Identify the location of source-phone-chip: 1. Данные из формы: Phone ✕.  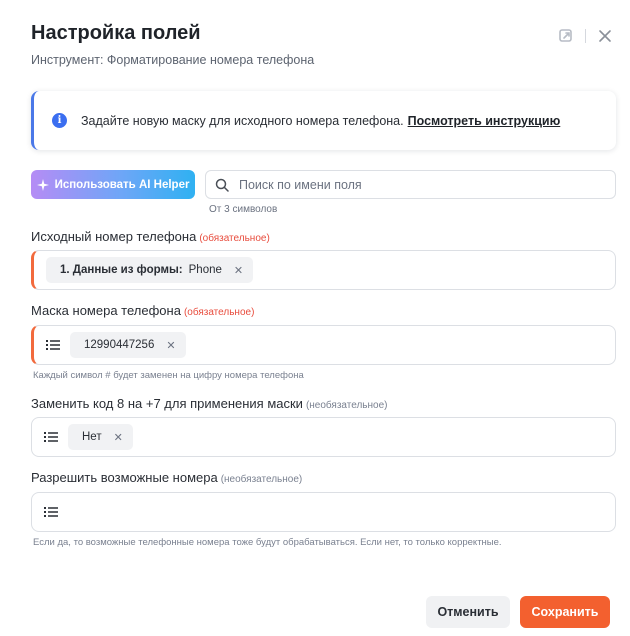
(150, 270).